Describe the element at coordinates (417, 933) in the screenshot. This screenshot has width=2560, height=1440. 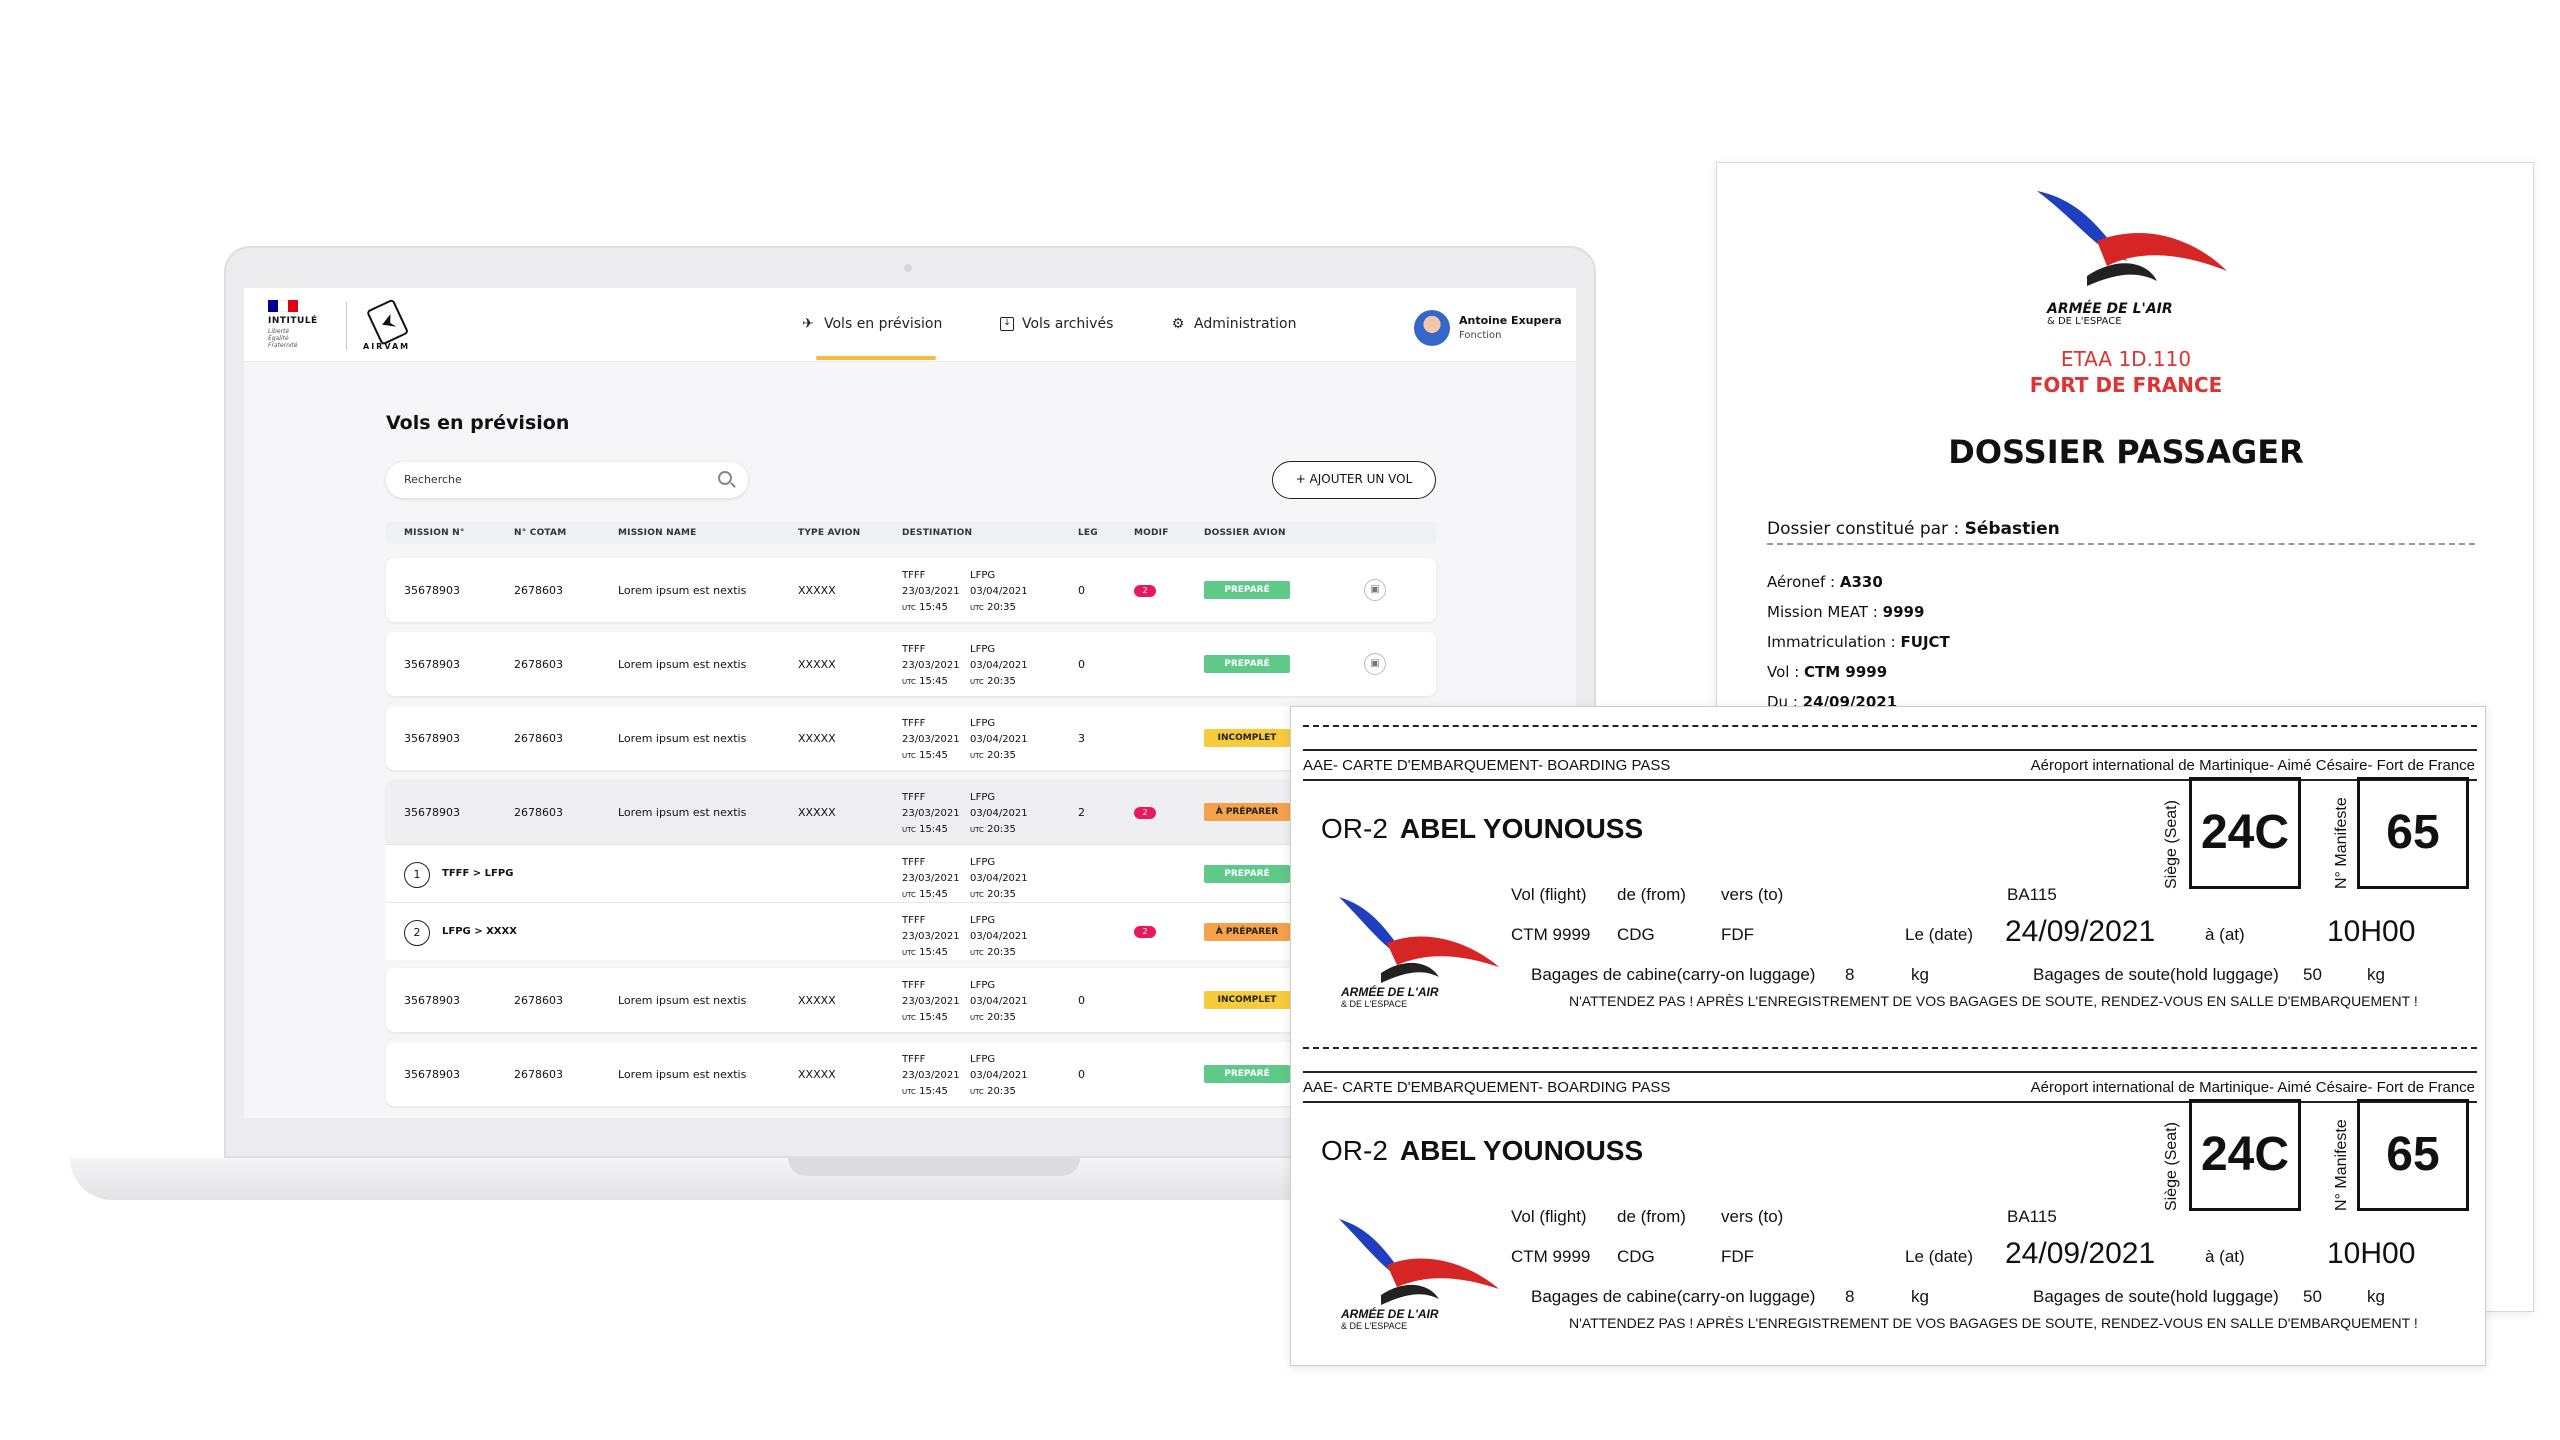
I see `leg-number: 2` at that location.